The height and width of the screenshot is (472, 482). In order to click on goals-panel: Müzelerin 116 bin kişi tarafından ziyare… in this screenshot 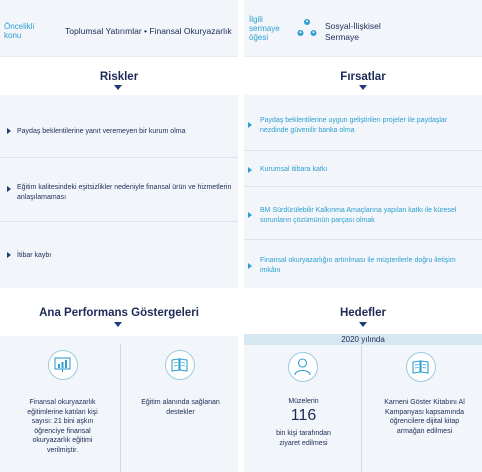, I will do `click(363, 408)`.